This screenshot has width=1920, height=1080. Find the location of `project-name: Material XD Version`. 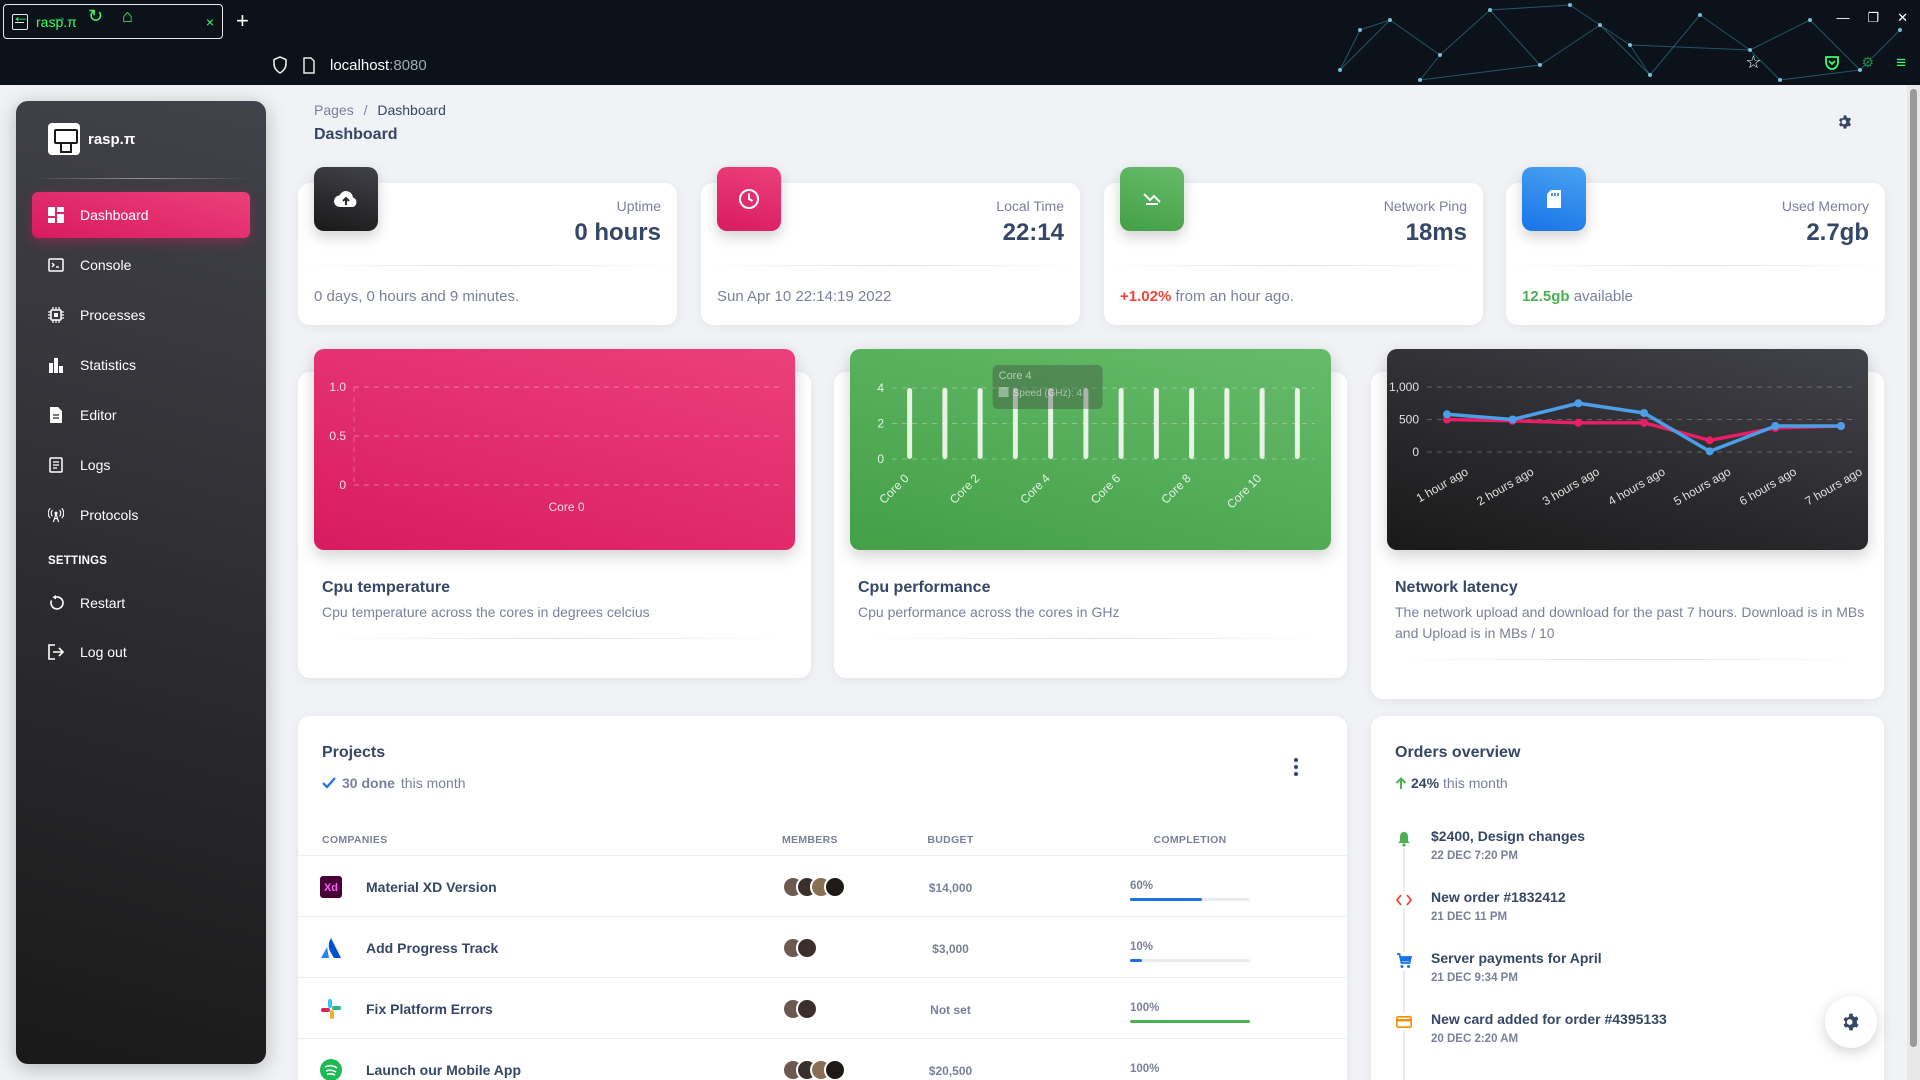

project-name: Material XD Version is located at coordinates (431, 887).